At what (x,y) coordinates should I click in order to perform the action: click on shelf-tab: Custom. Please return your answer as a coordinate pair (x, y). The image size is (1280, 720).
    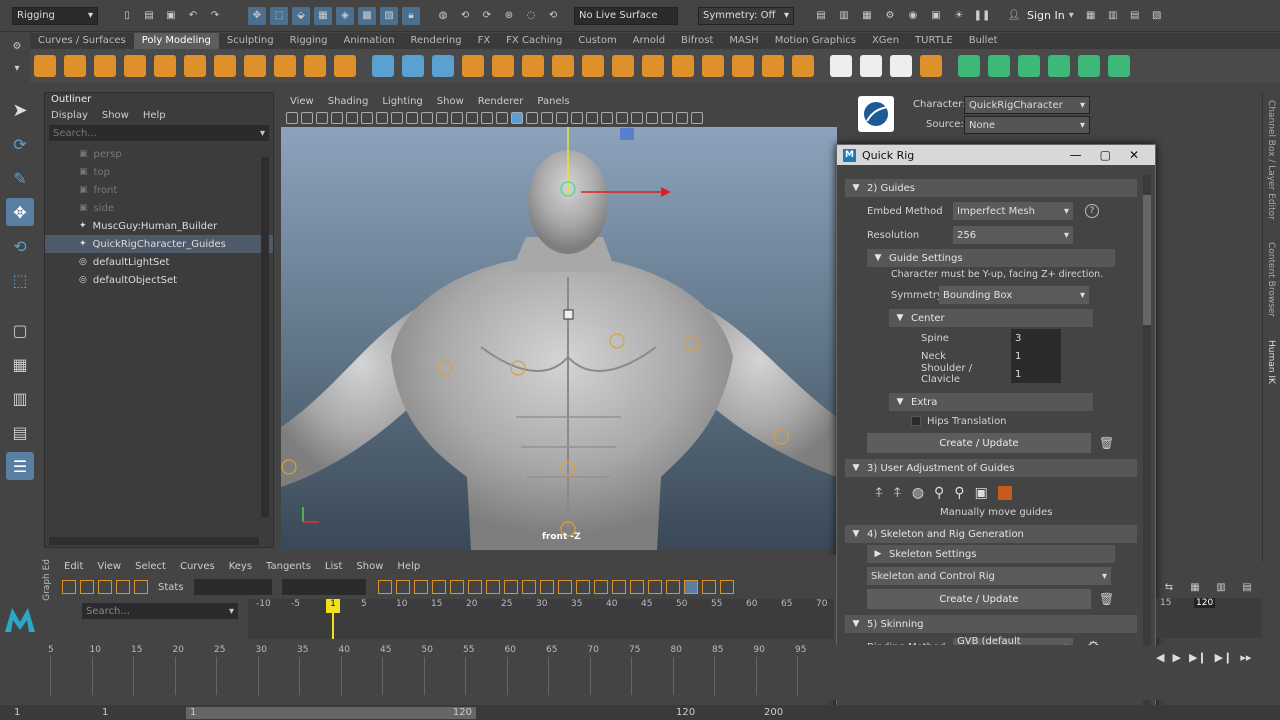
    Looking at the image, I should click on (597, 41).